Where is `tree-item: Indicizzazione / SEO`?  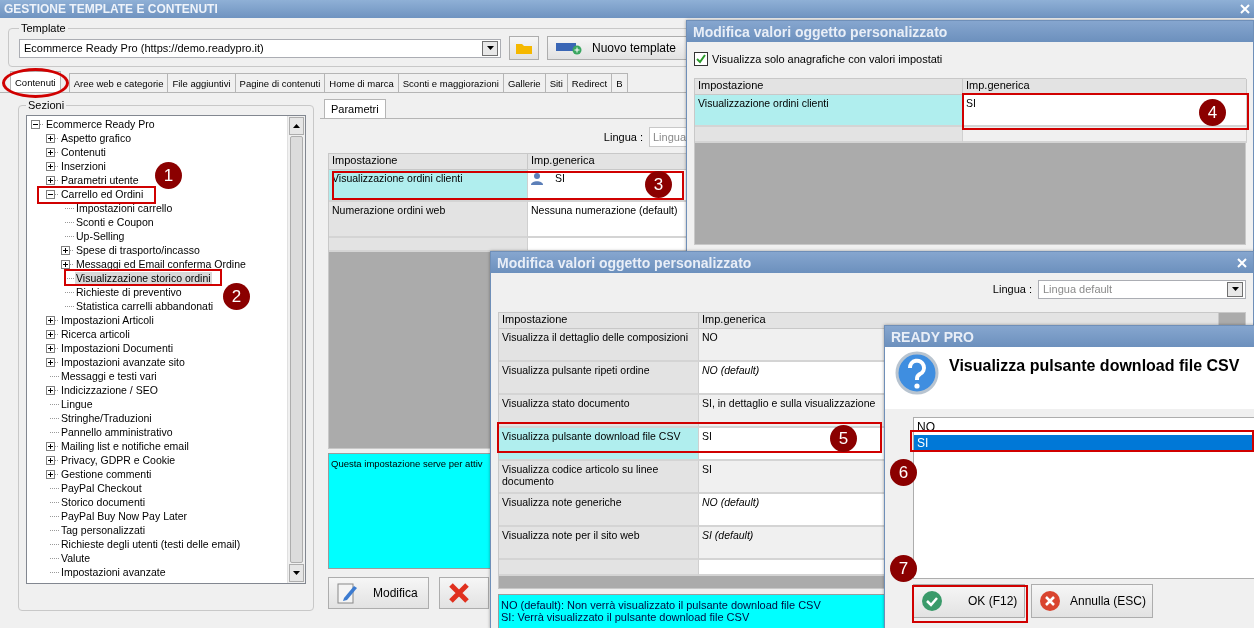
tree-item: Indicizzazione / SEO is located at coordinates (109, 390).